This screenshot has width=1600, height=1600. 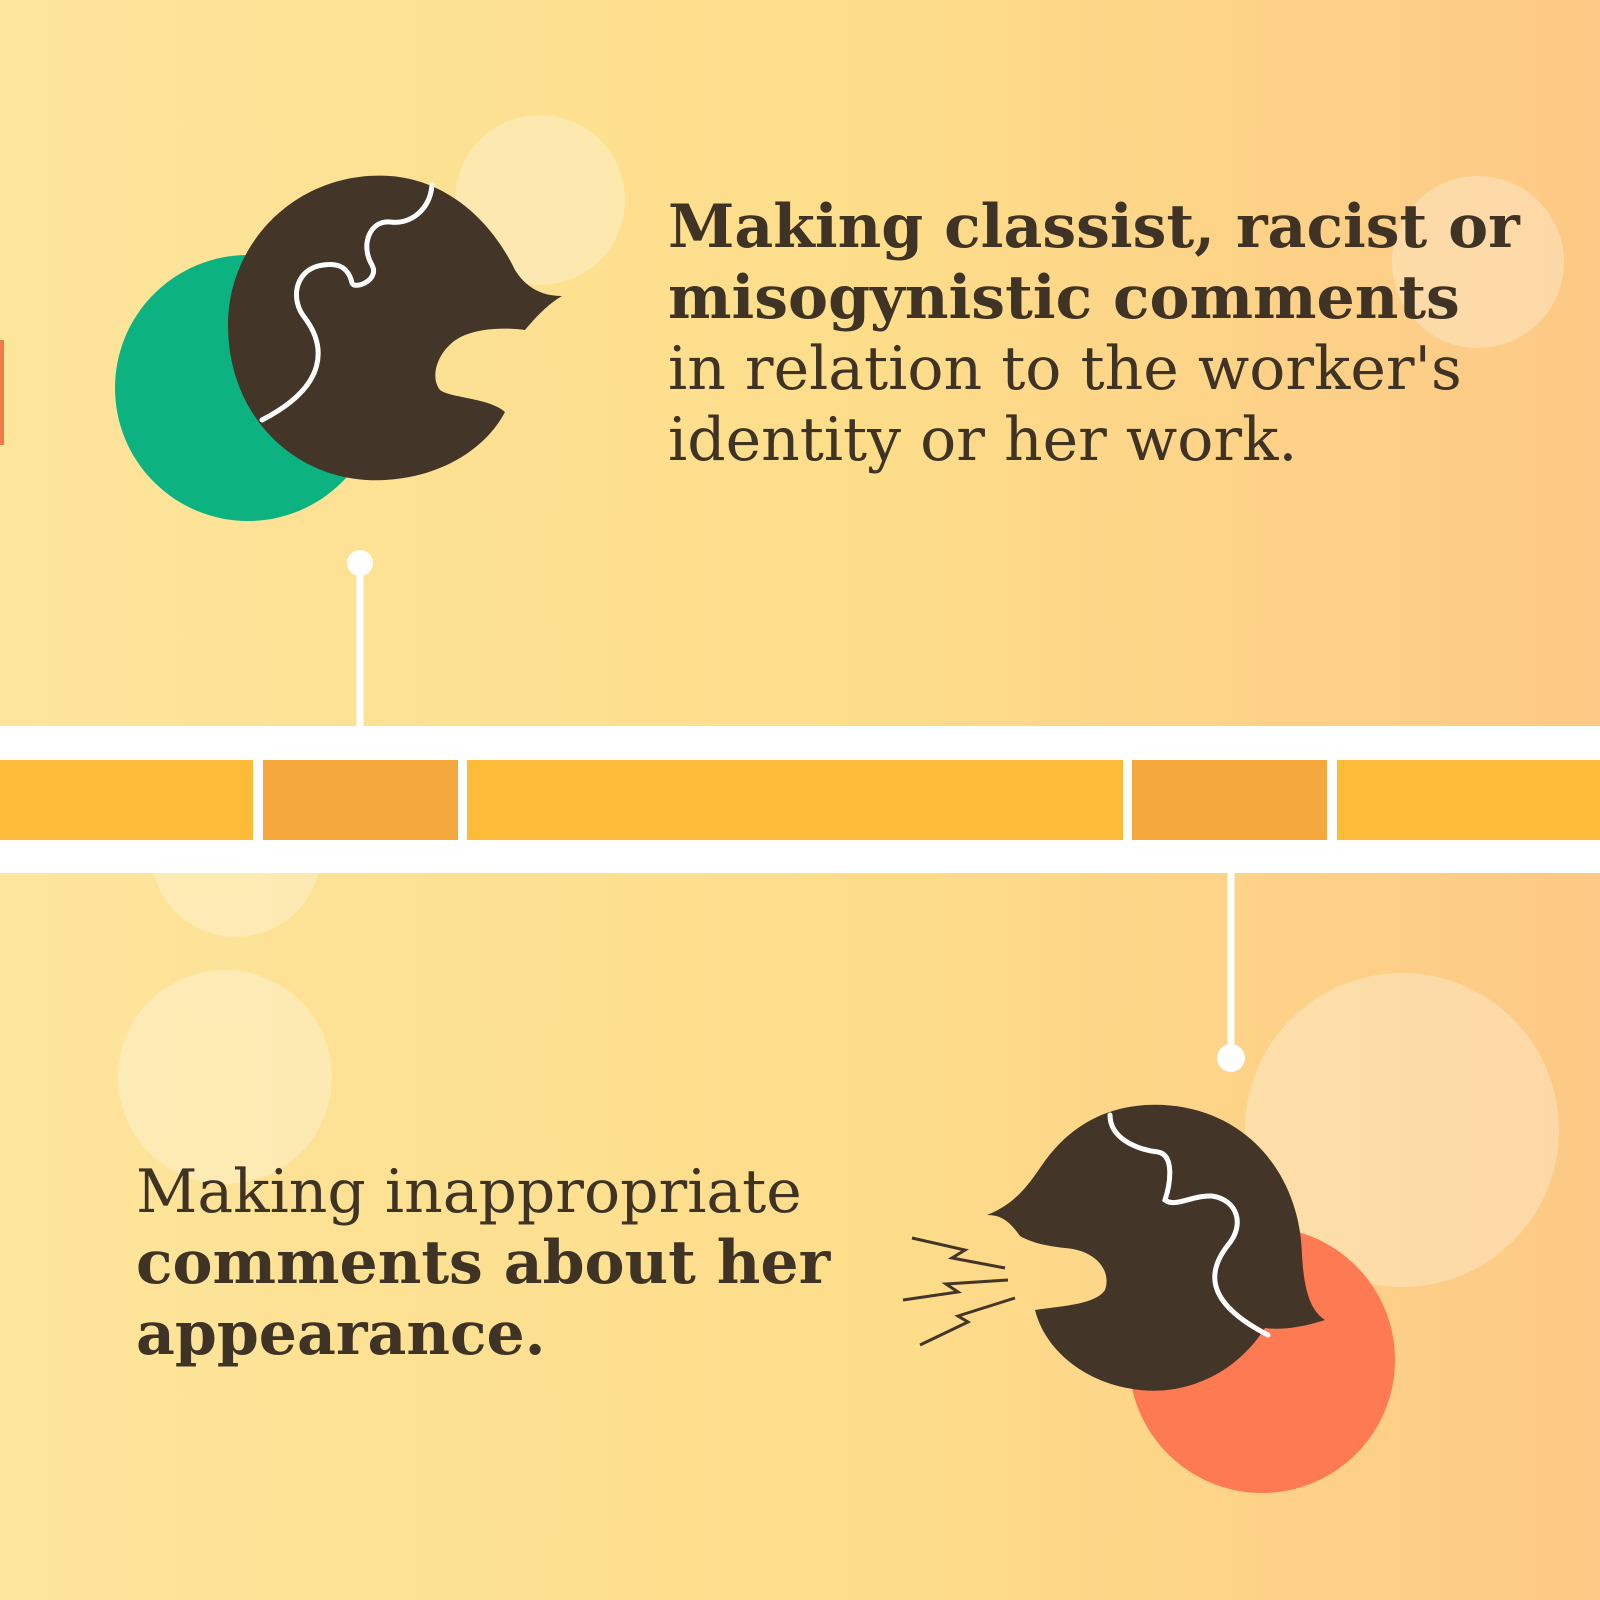 What do you see at coordinates (483, 1298) in the screenshot?
I see `bottom-caption-bold: comments about her appearance.` at bounding box center [483, 1298].